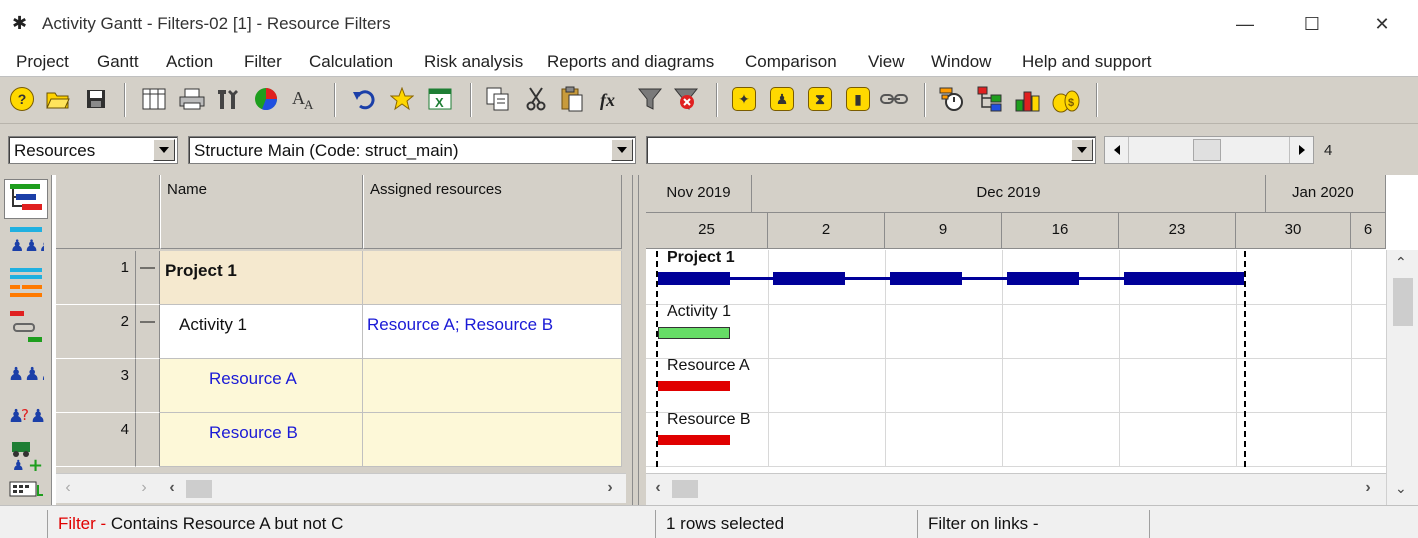 The width and height of the screenshot is (1418, 538). Describe the element at coordinates (266, 99) in the screenshot. I see `pie-chart-icon` at that location.